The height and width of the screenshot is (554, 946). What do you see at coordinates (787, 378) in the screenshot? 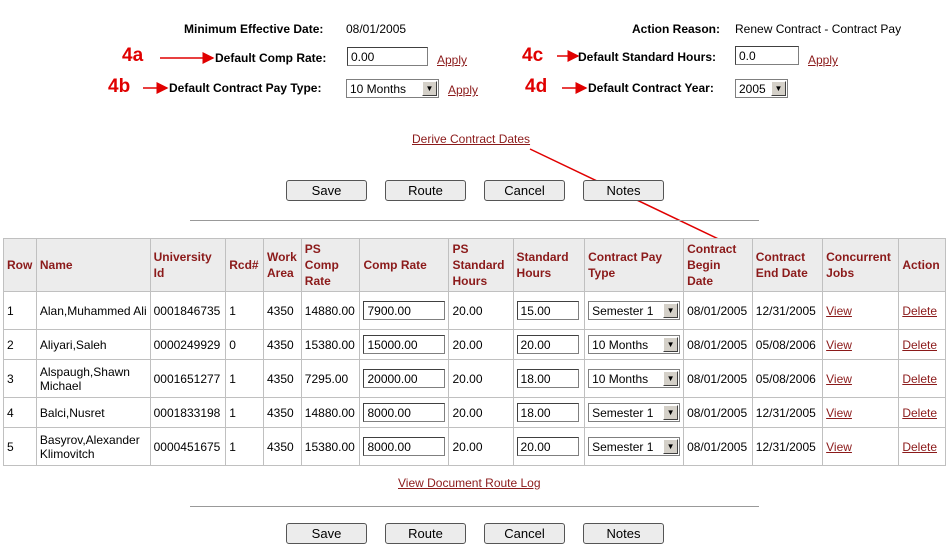
I see `contract-end-date: 05/08/2006` at bounding box center [787, 378].